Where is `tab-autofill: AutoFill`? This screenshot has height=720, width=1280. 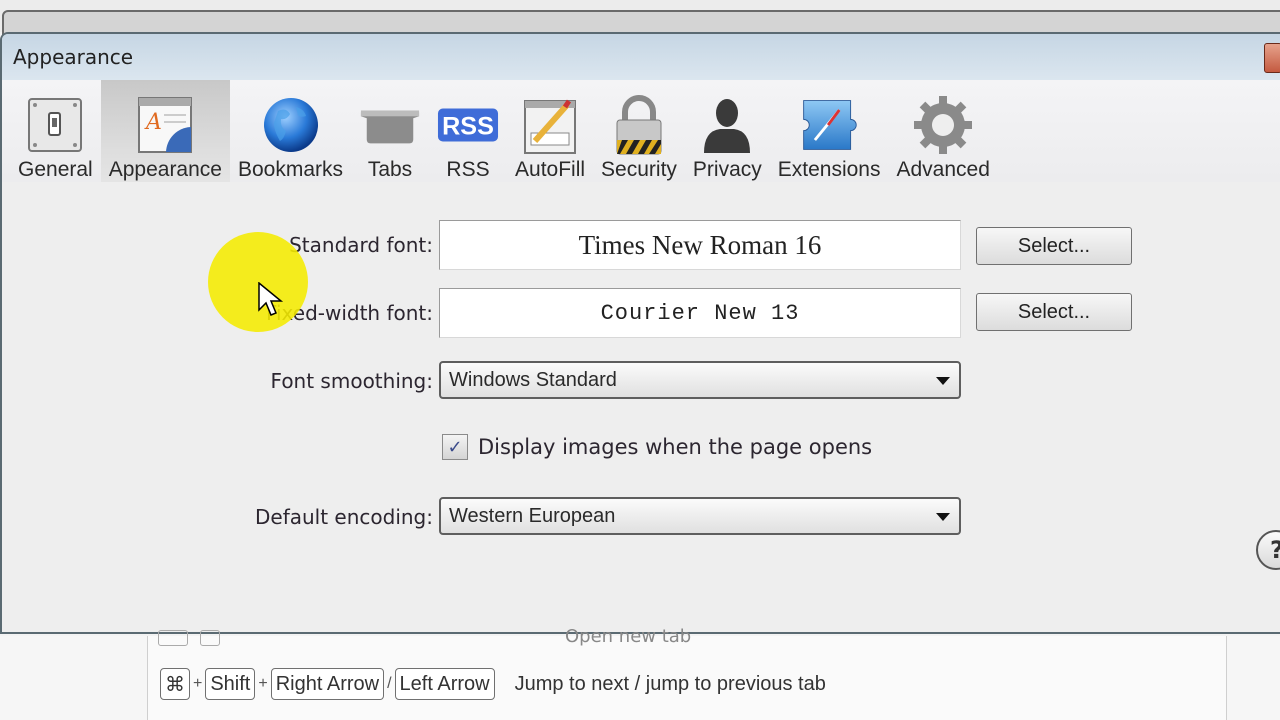 tab-autofill: AutoFill is located at coordinates (550, 131).